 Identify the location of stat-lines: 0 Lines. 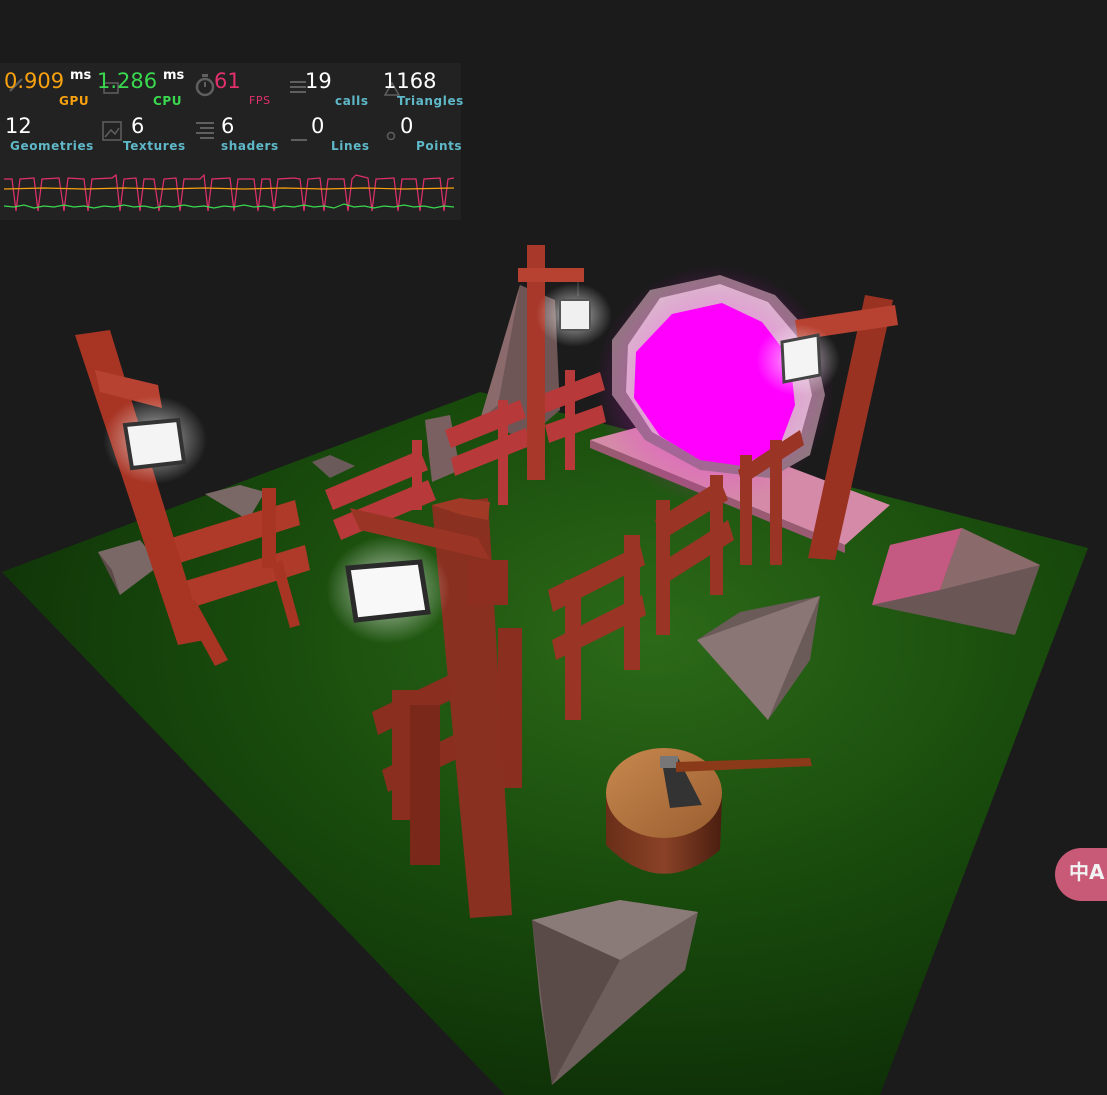
(332, 130).